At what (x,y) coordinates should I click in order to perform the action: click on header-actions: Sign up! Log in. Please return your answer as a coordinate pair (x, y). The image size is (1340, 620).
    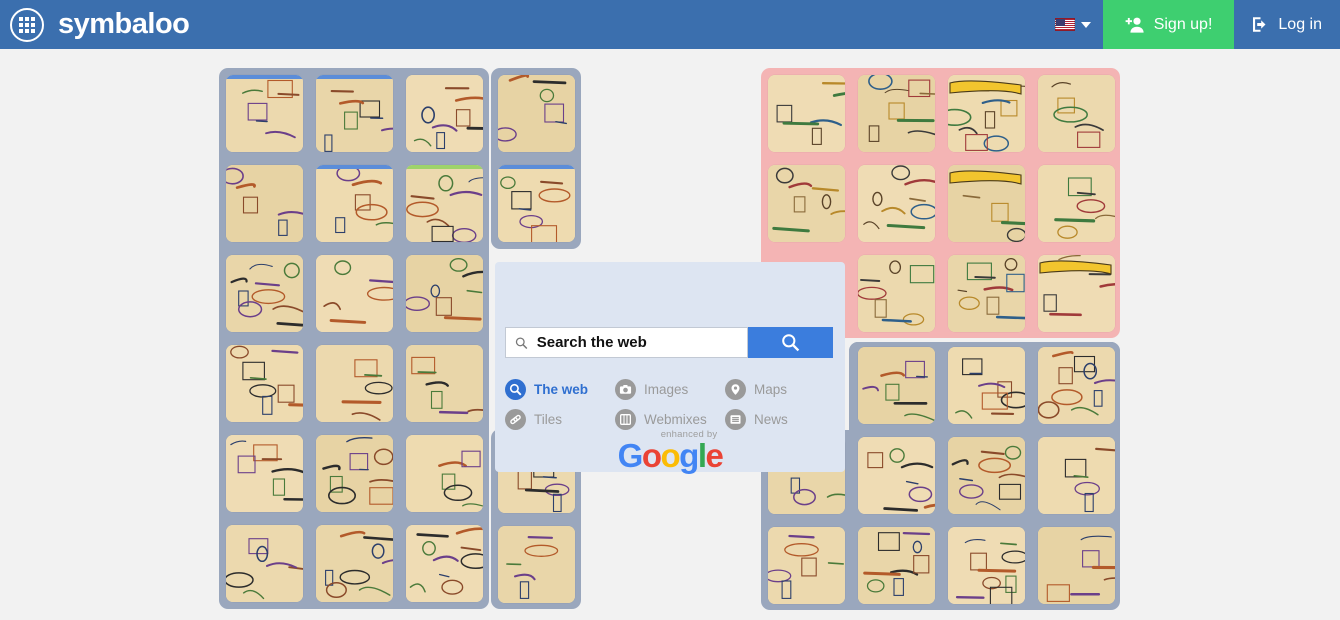
    Looking at the image, I should click on (1191, 24).